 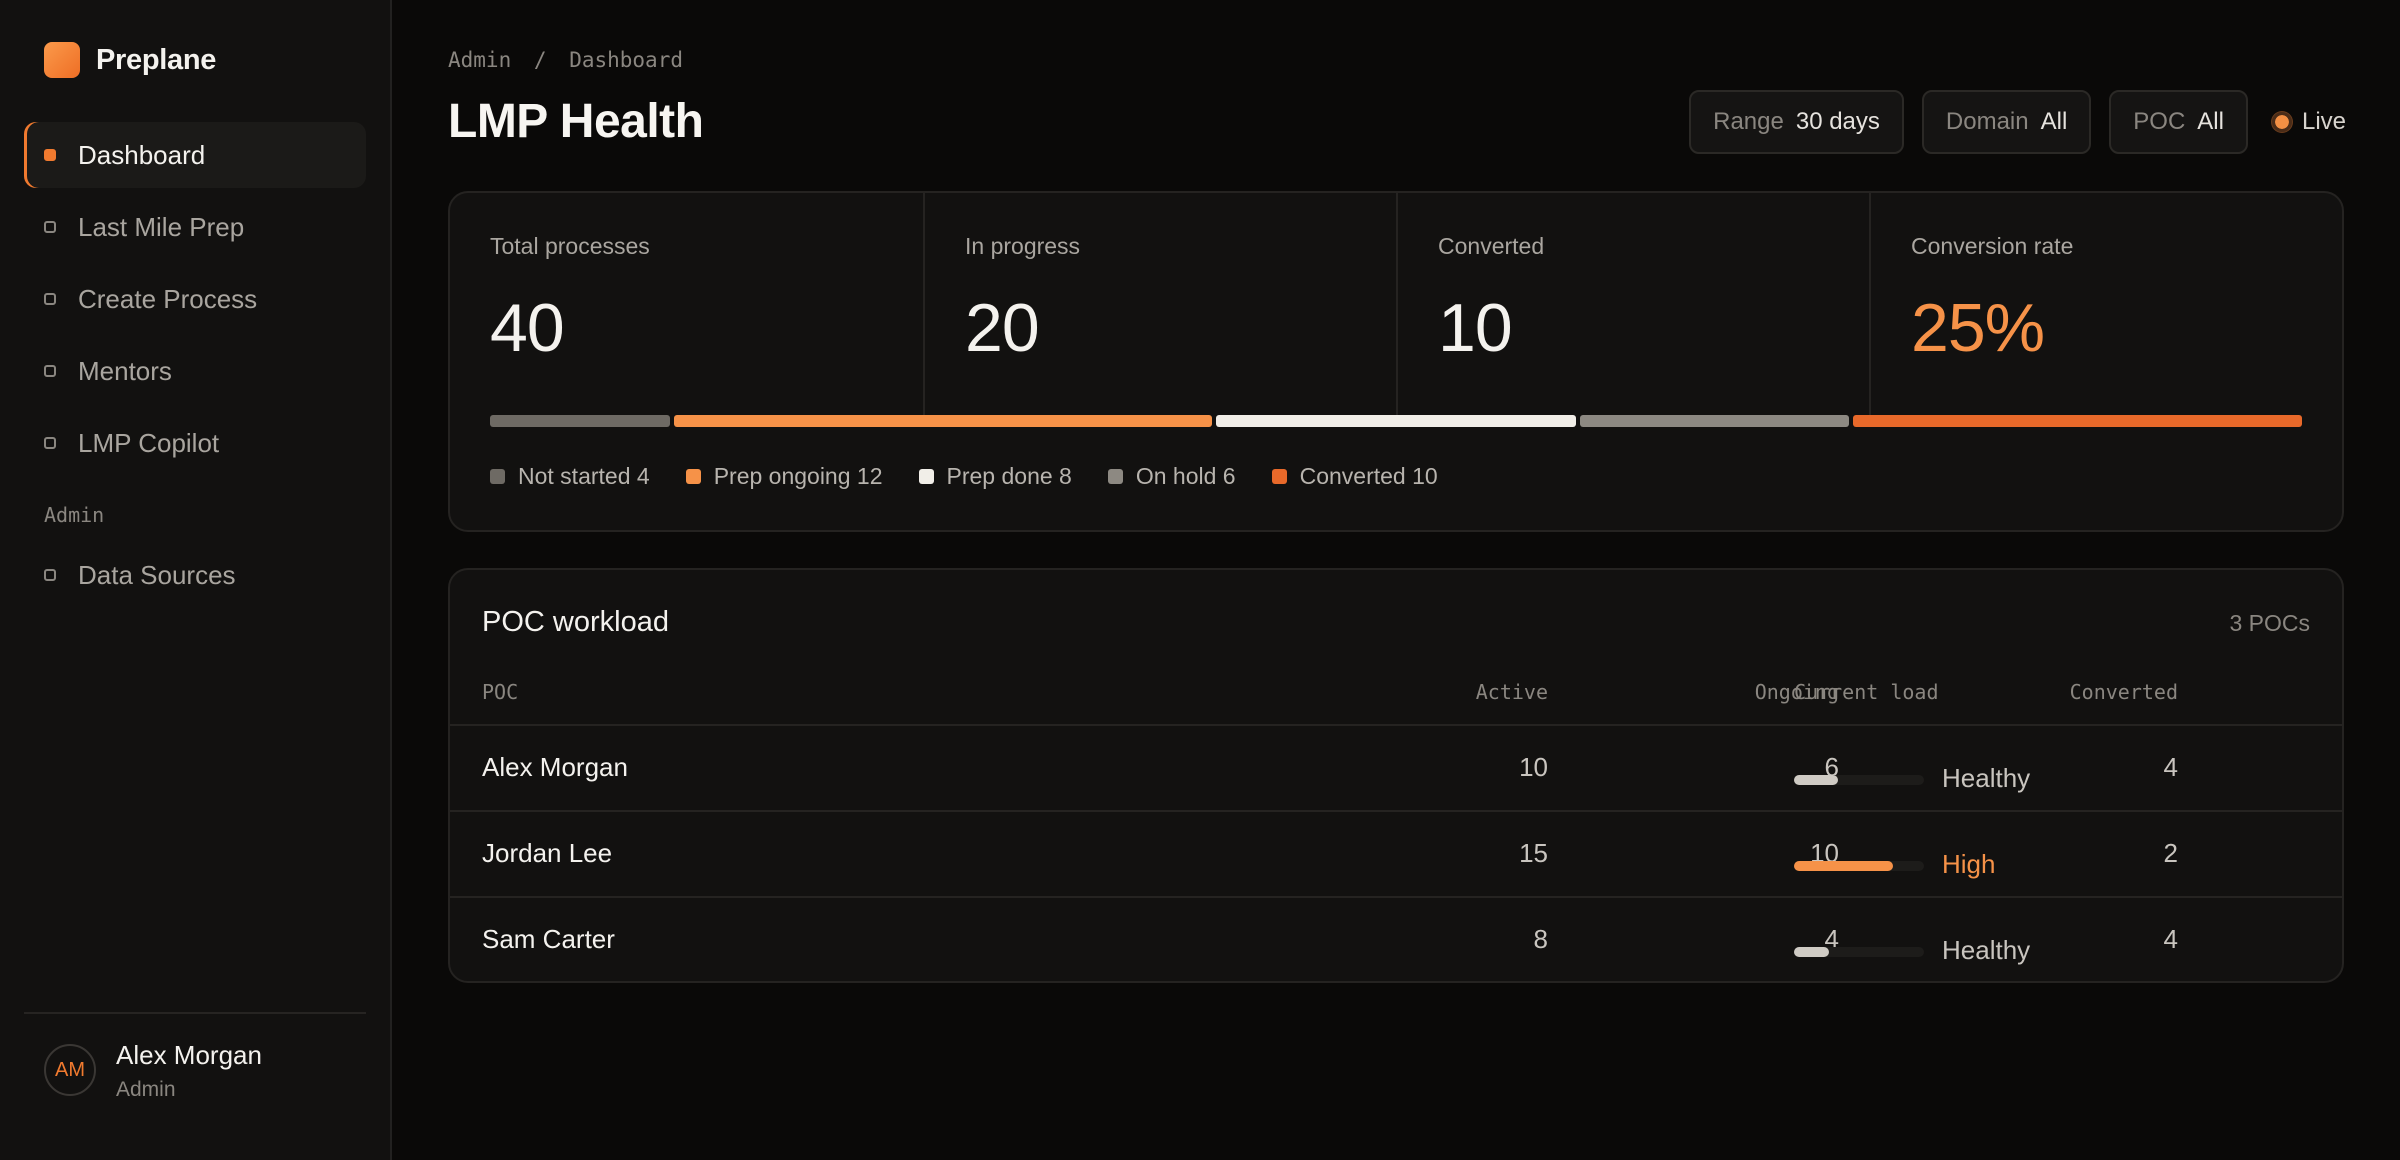 I want to click on sidebar-item-create-process: Create Process, so click(x=195, y=299).